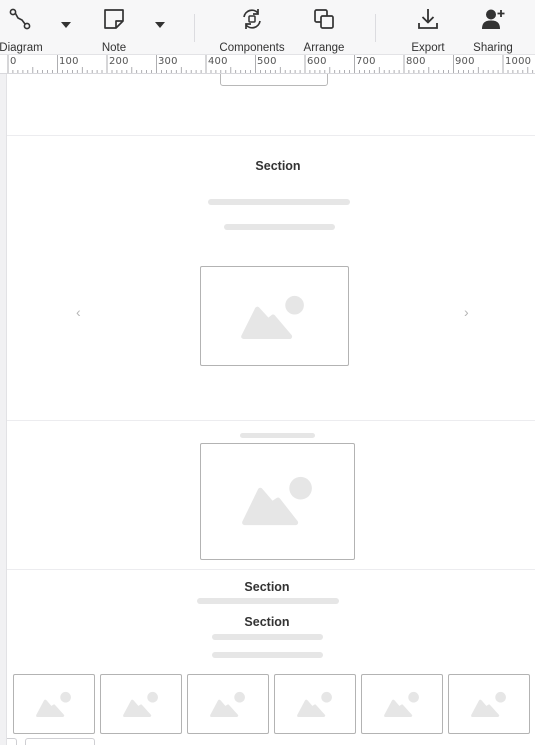 The image size is (535, 745). I want to click on note-label: Note, so click(114, 48).